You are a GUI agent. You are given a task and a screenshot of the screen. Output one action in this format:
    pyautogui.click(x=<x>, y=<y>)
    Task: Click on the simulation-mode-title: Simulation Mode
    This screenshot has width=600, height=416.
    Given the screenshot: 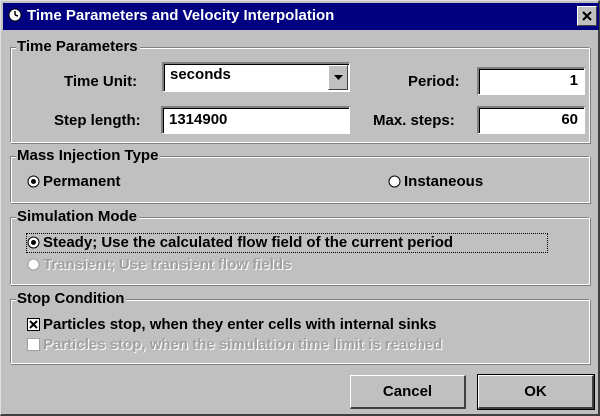 What is the action you would take?
    pyautogui.click(x=77, y=216)
    